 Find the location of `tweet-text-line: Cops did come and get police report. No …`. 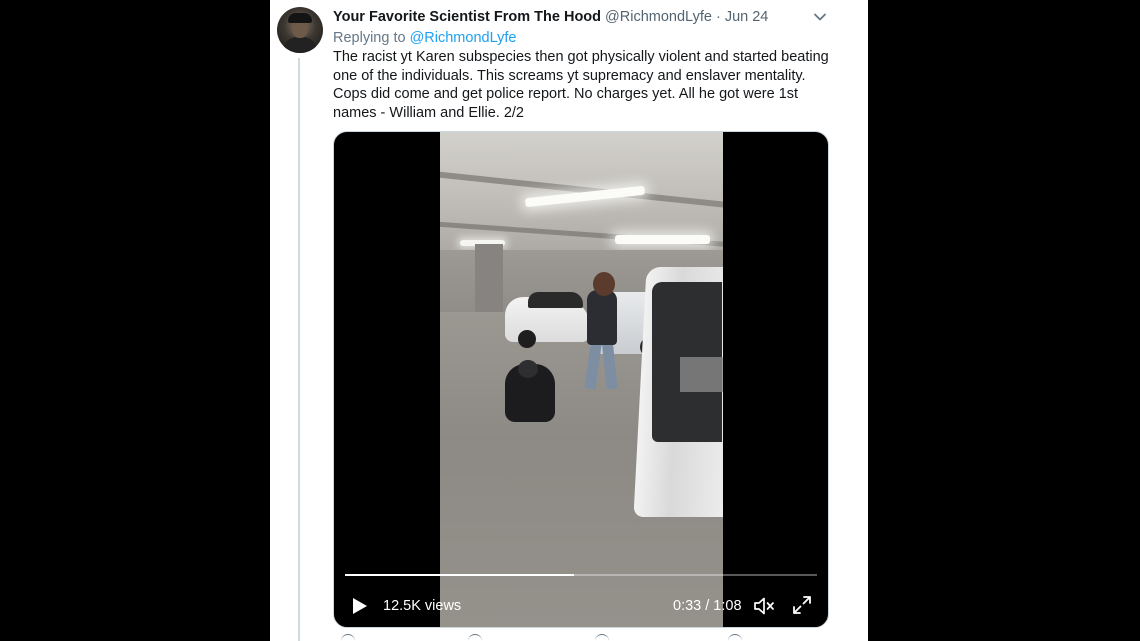

tweet-text-line: Cops did come and get police report. No … is located at coordinates (566, 94).